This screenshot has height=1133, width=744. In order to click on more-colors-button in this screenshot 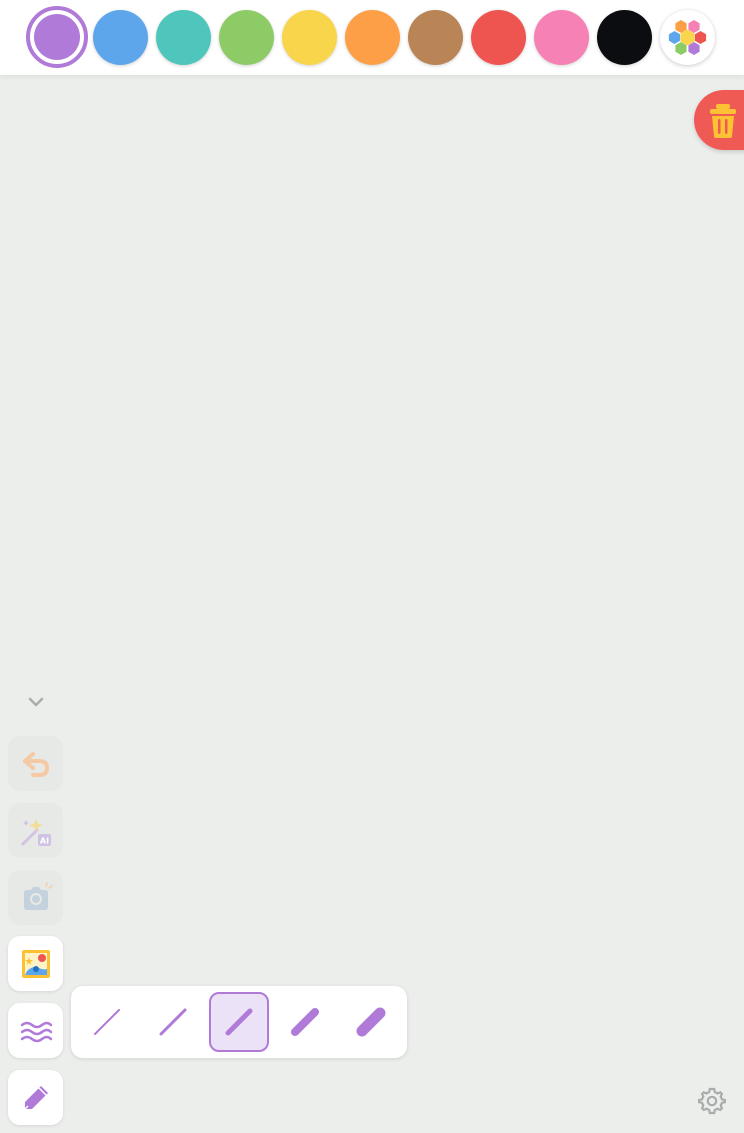, I will do `click(687, 37)`.